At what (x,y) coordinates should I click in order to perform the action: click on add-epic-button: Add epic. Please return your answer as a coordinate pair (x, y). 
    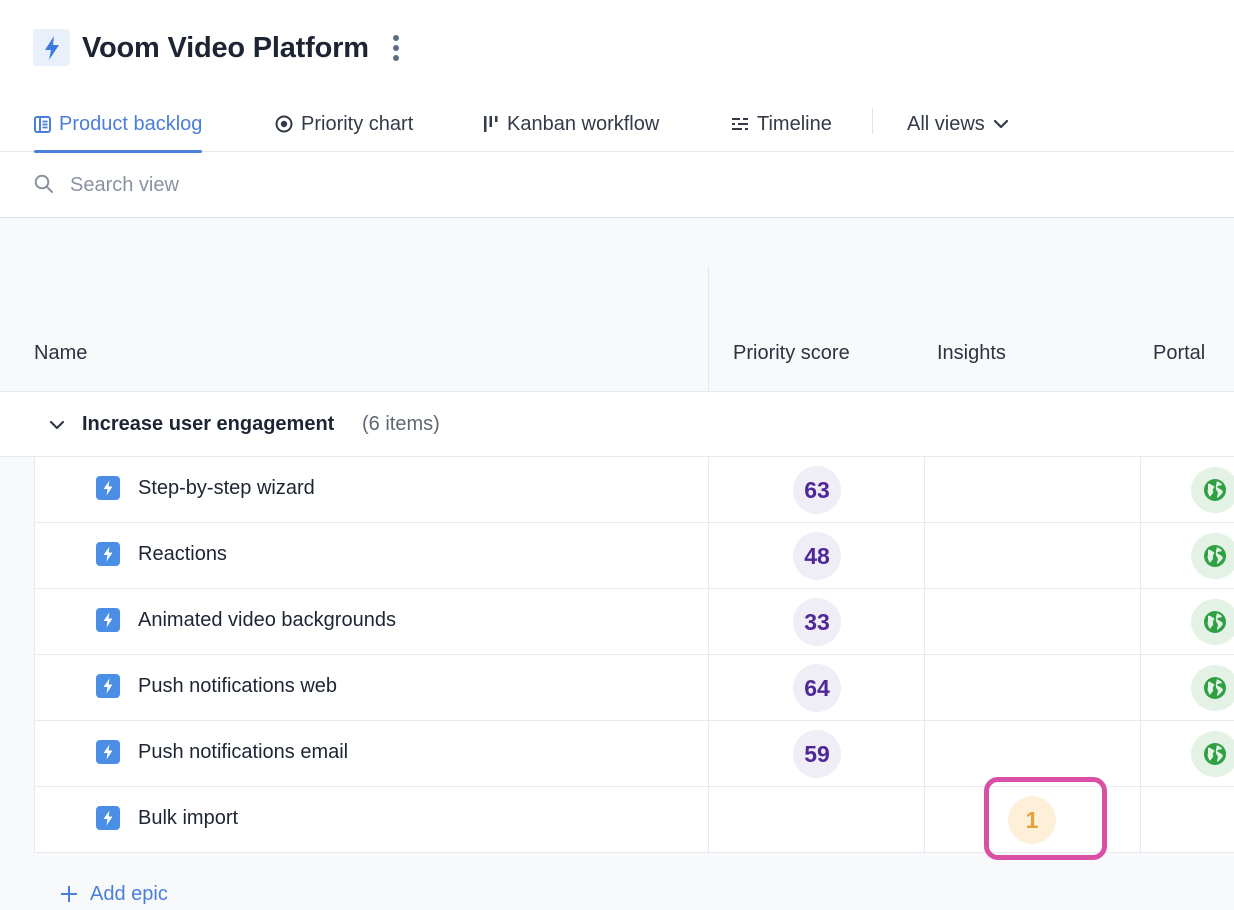
    Looking at the image, I should click on (114, 894).